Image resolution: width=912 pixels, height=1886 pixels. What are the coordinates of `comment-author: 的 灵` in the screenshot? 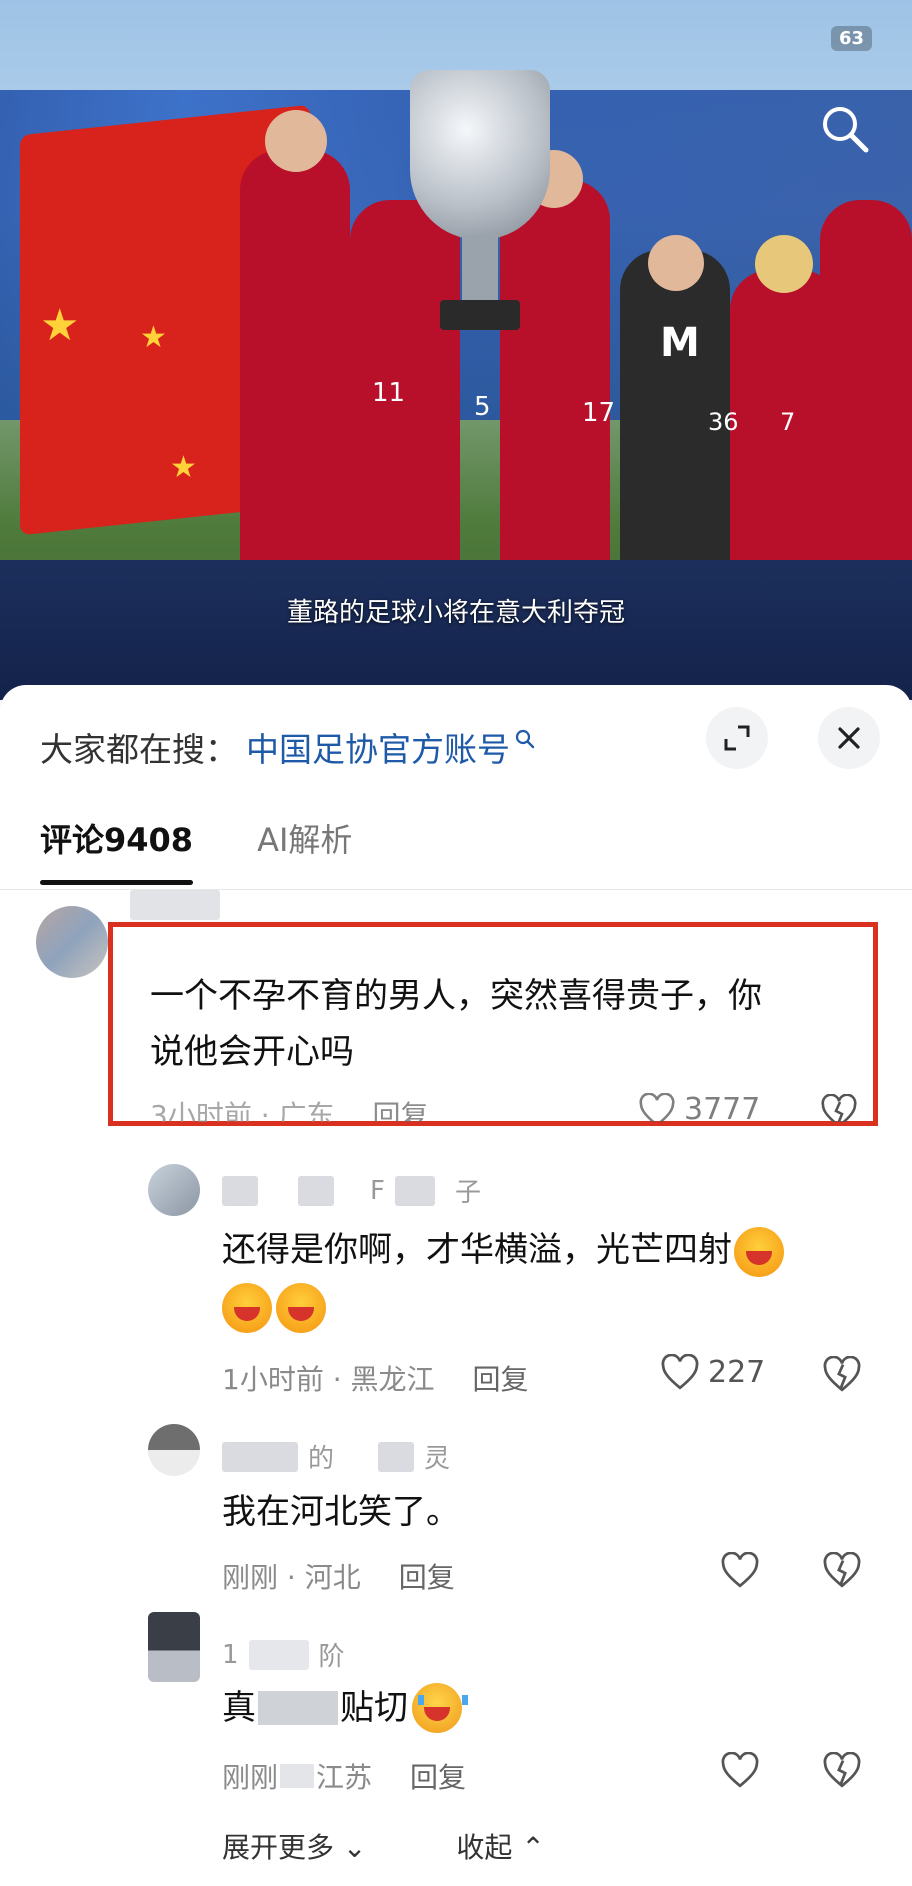 It's located at (336, 1456).